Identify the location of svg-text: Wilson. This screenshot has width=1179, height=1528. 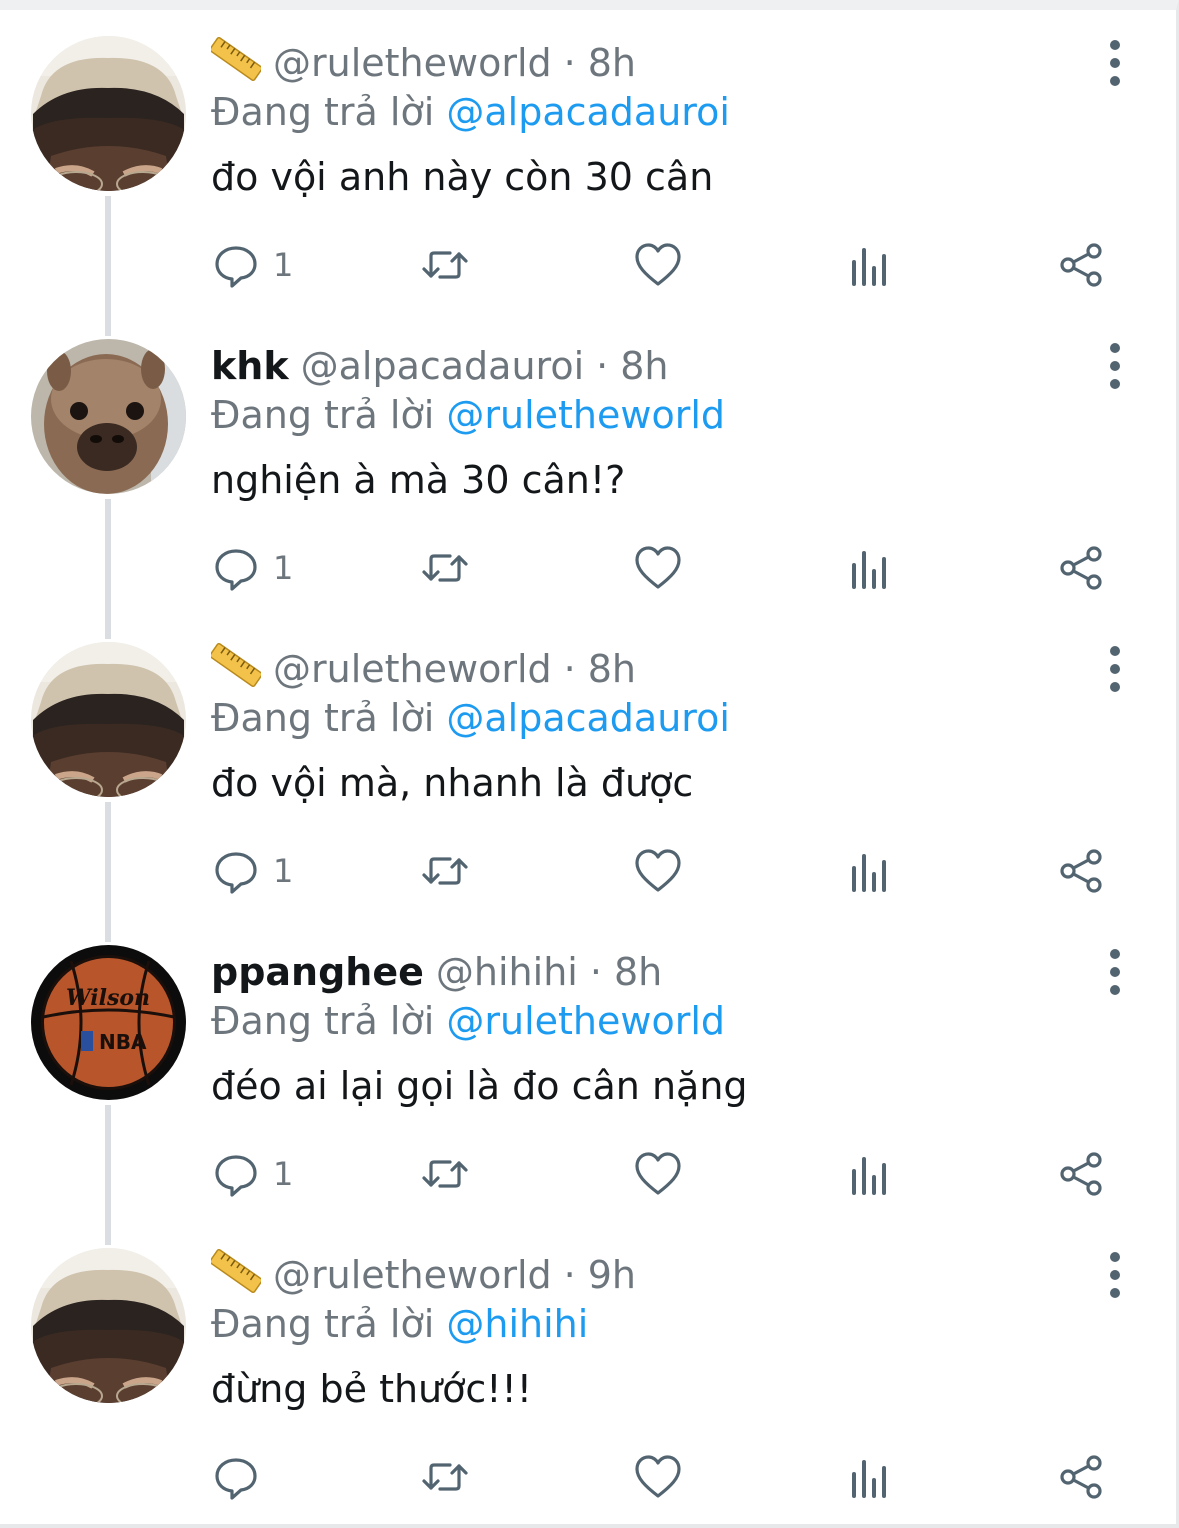
(108, 998).